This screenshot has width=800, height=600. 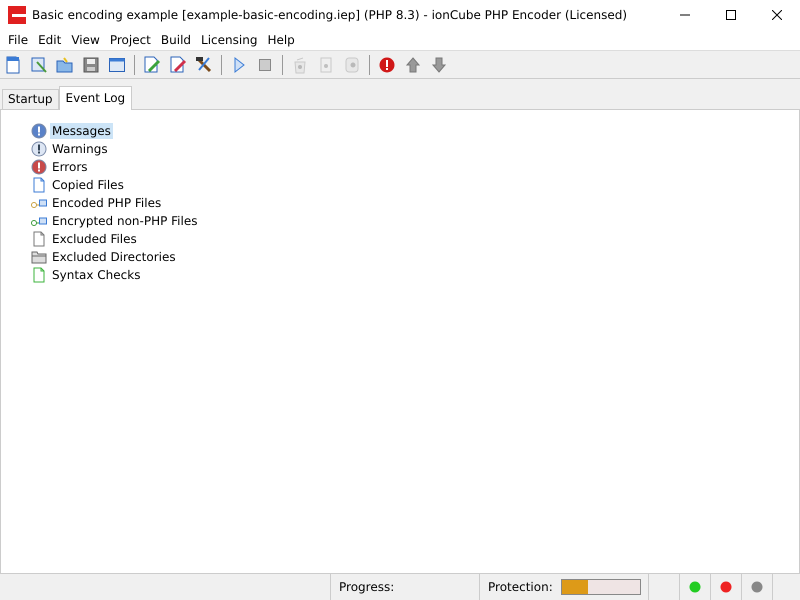 What do you see at coordinates (413, 65) in the screenshot?
I see `up-arrow-icon` at bounding box center [413, 65].